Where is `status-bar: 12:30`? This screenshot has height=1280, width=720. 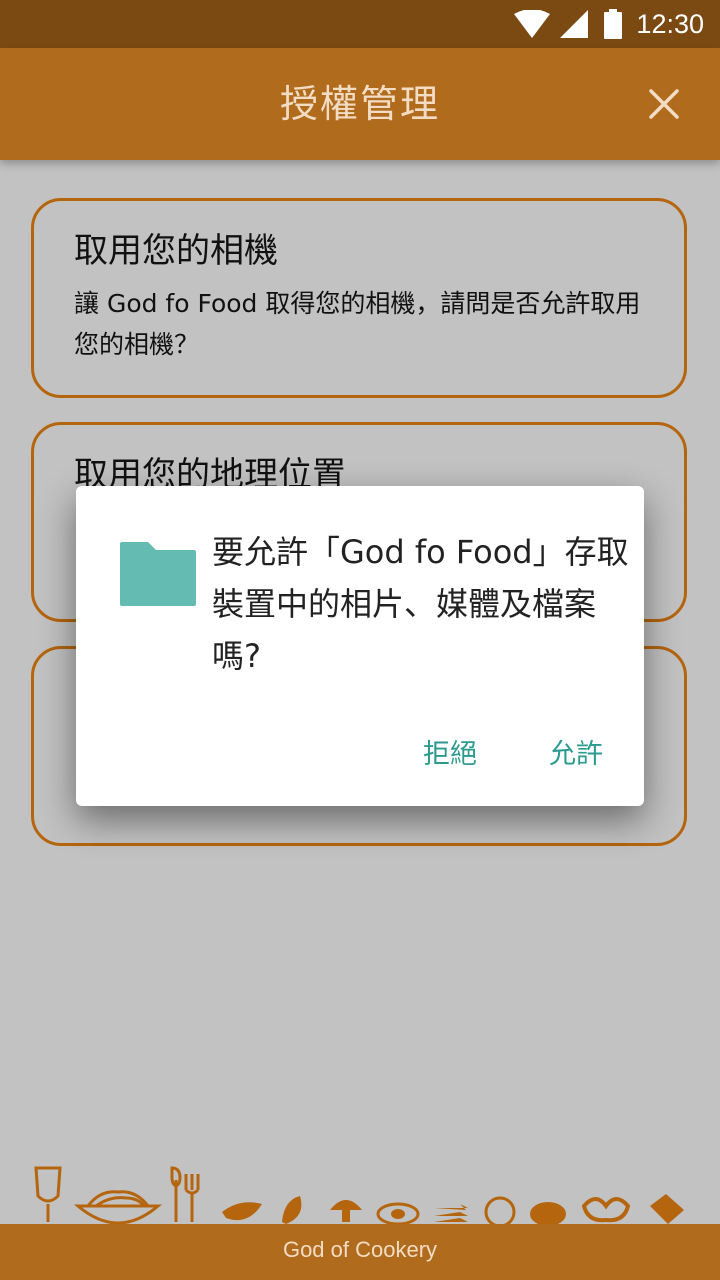
status-bar: 12:30 is located at coordinates (360, 24).